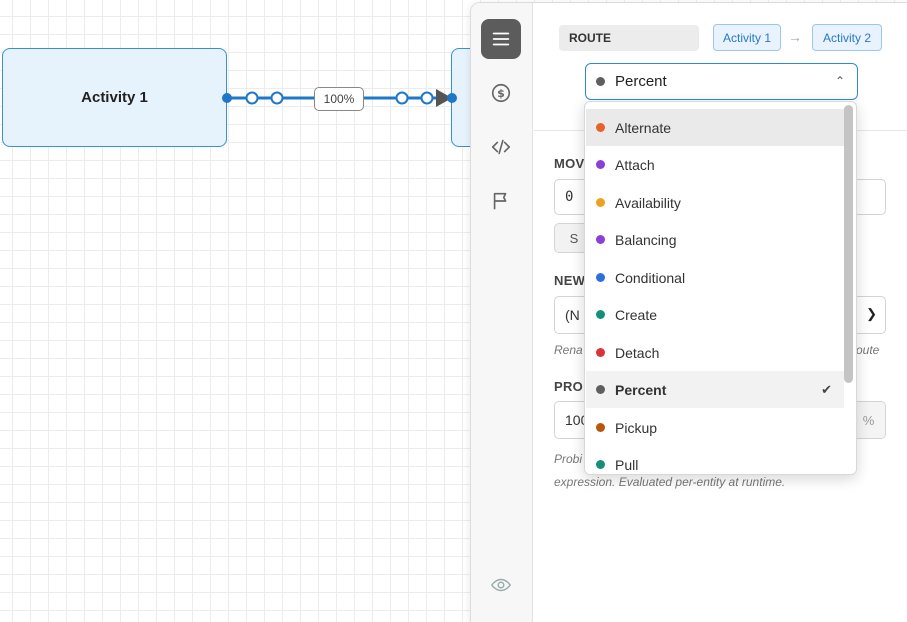 The height and width of the screenshot is (622, 907). I want to click on eye-icon, so click(501, 585).